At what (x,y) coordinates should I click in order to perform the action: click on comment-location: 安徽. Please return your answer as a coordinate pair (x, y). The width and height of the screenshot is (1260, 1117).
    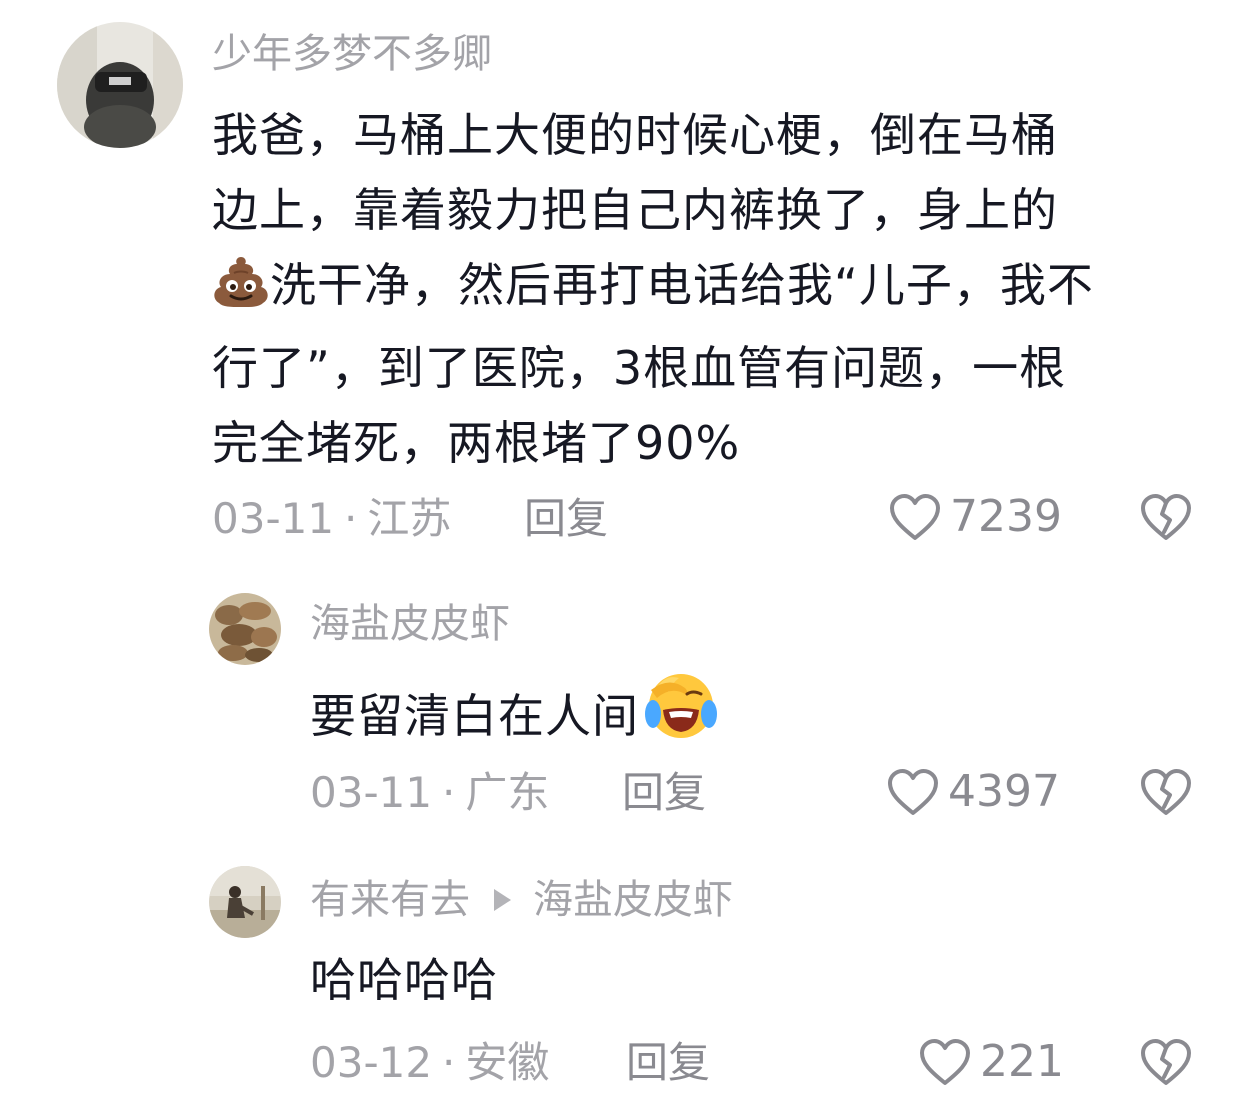
    Looking at the image, I should click on (507, 1062).